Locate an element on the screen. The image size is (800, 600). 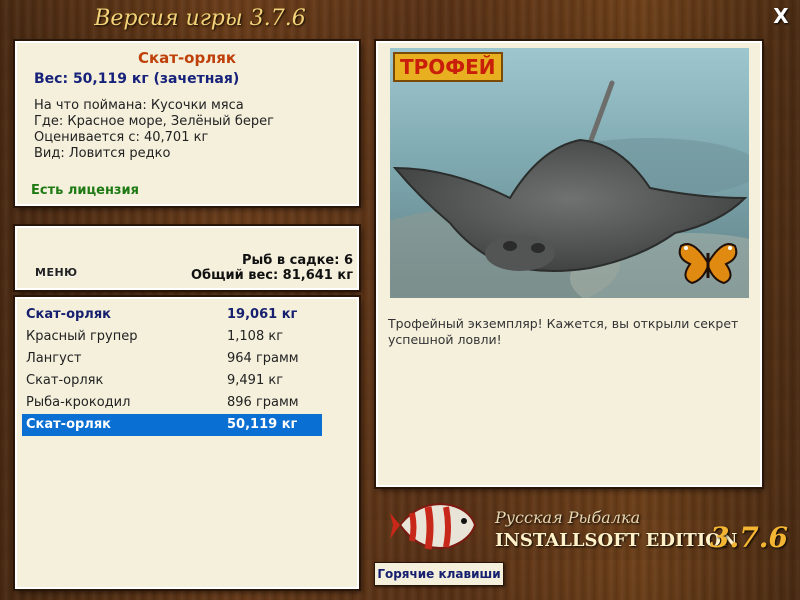
fish-list-weight: 964 грамм is located at coordinates (263, 358).